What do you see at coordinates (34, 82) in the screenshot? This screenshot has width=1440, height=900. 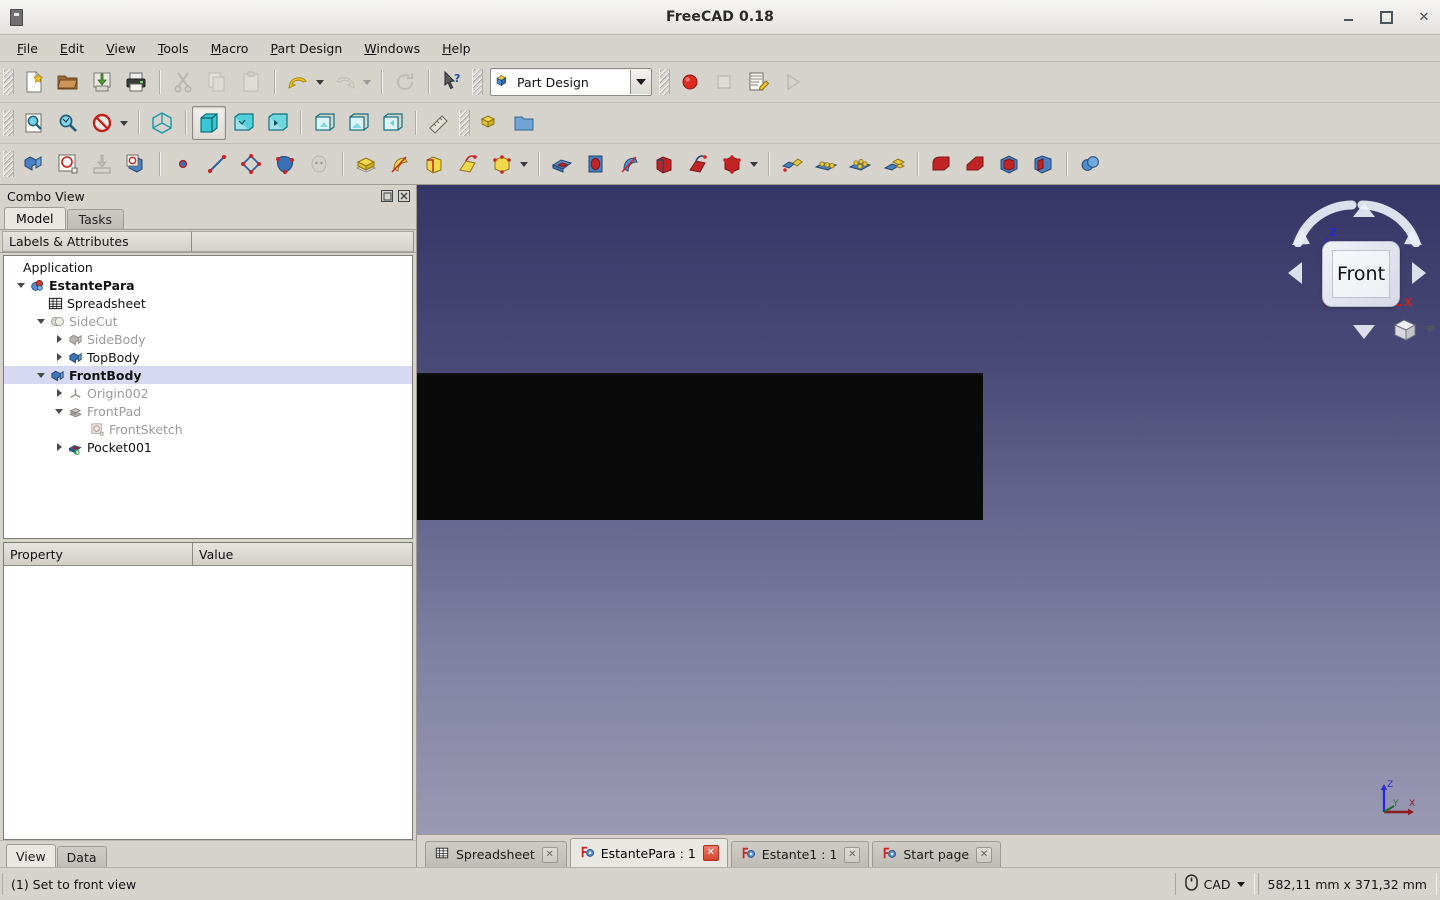 I see `new-document-button` at bounding box center [34, 82].